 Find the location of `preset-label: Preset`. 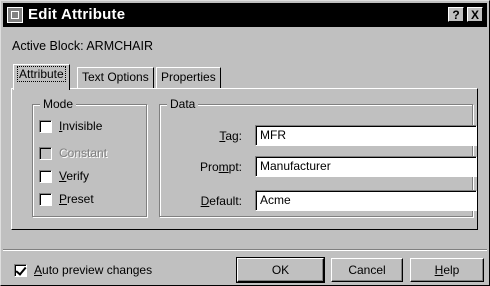

preset-label: Preset is located at coordinates (76, 199).